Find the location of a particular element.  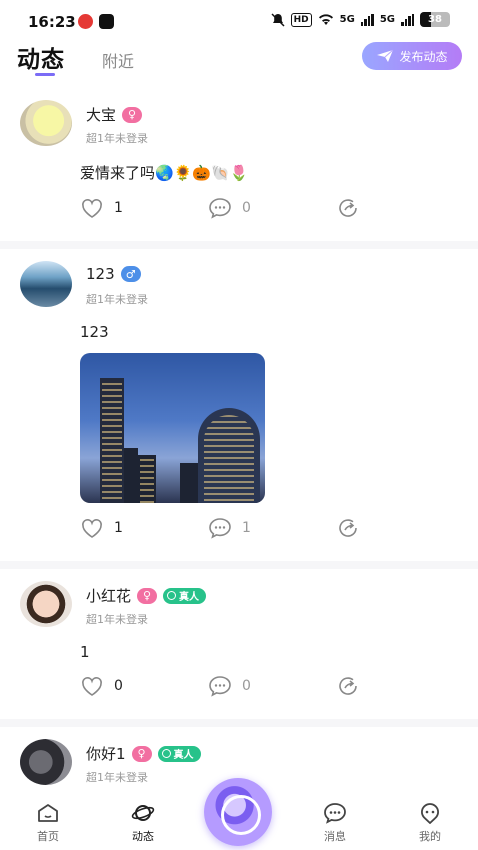

post-photo is located at coordinates (172, 428).